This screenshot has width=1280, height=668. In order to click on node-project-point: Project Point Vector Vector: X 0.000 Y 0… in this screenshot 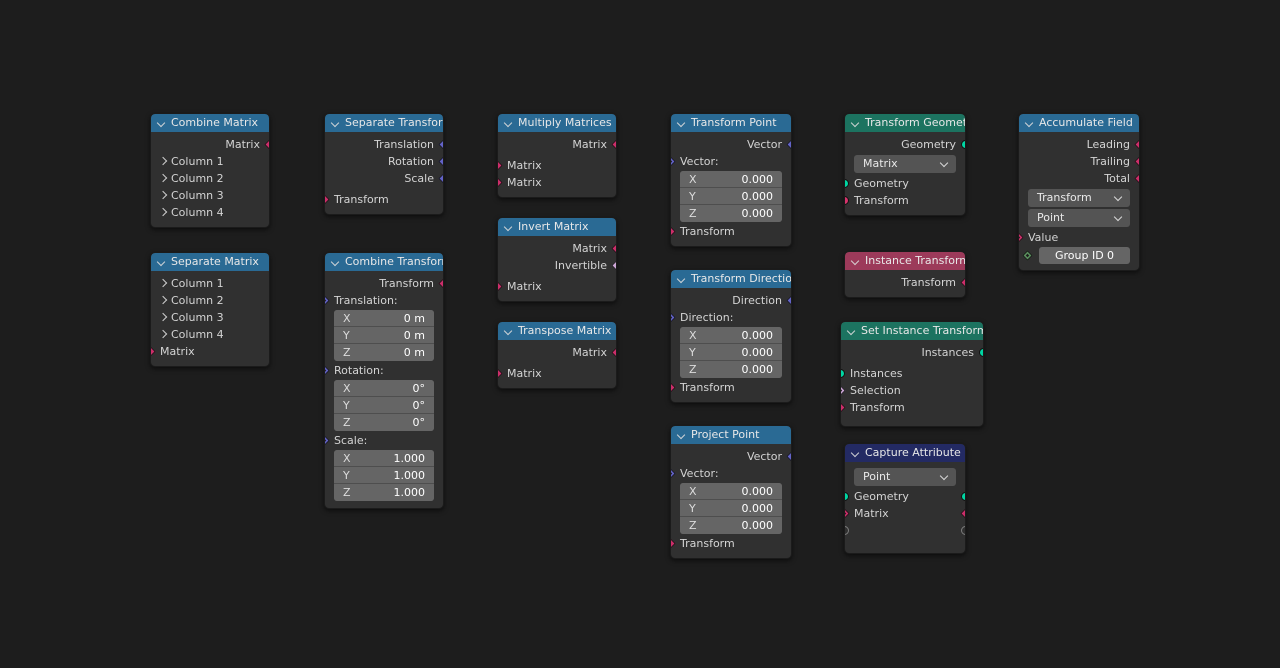, I will do `click(731, 492)`.